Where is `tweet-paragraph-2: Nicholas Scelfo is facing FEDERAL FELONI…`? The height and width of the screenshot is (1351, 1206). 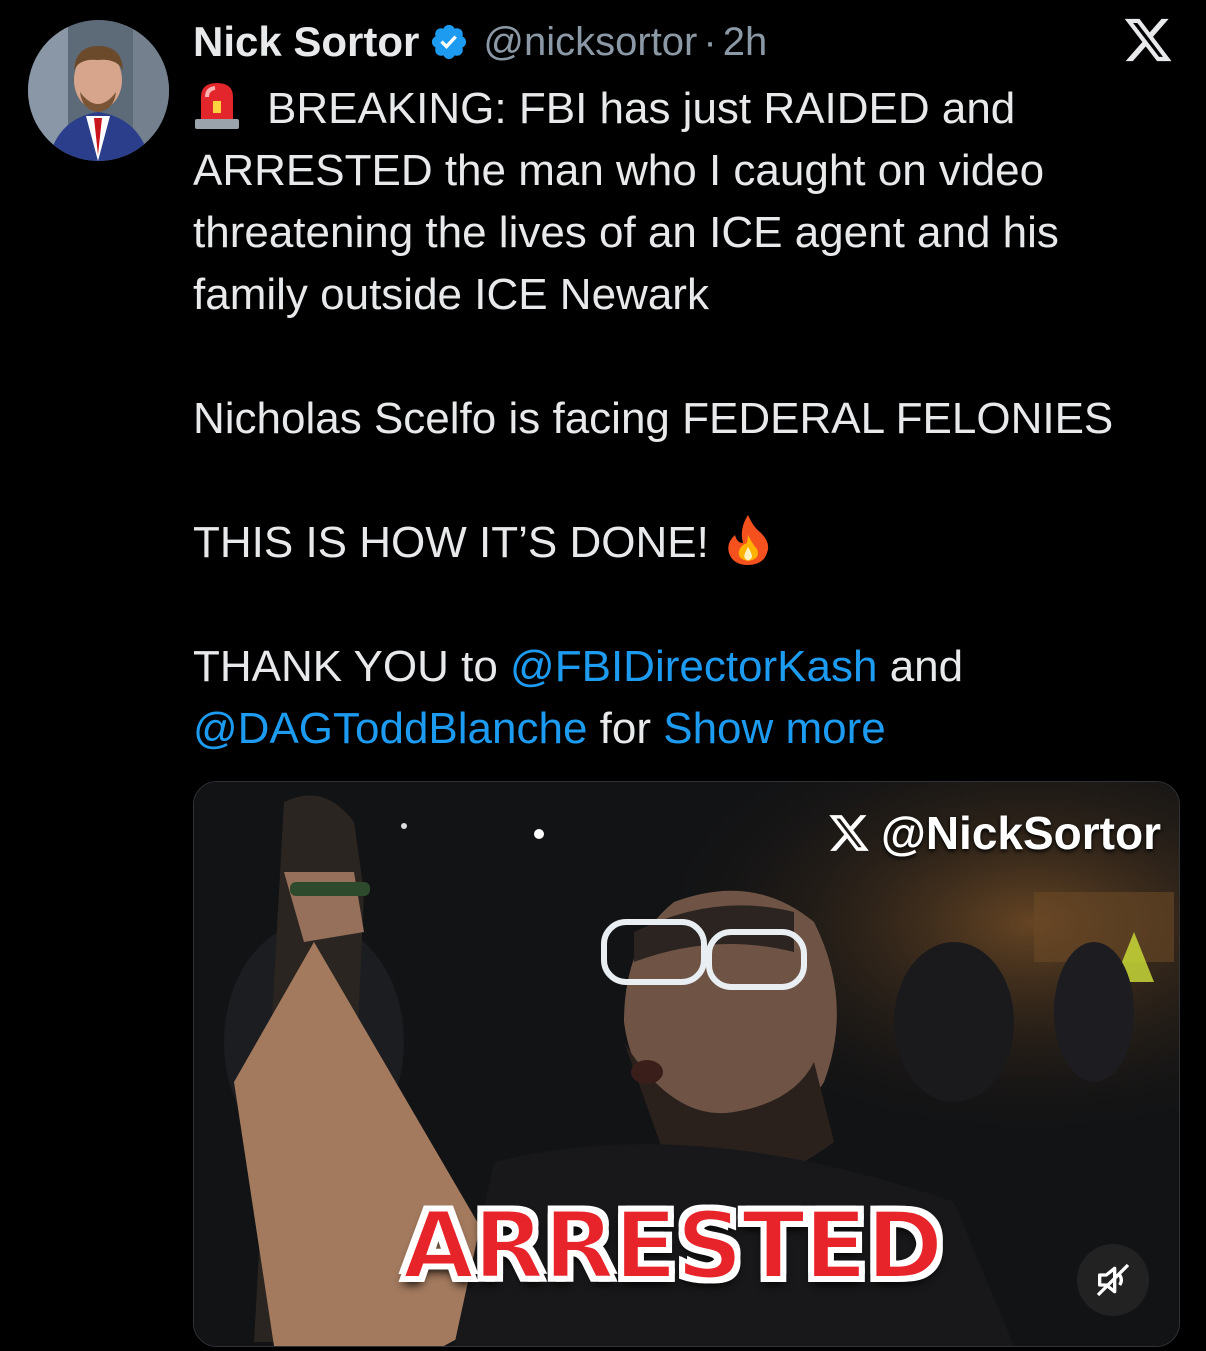
tweet-paragraph-2: Nicholas Scelfo is facing FEDERAL FELONI… is located at coordinates (653, 418).